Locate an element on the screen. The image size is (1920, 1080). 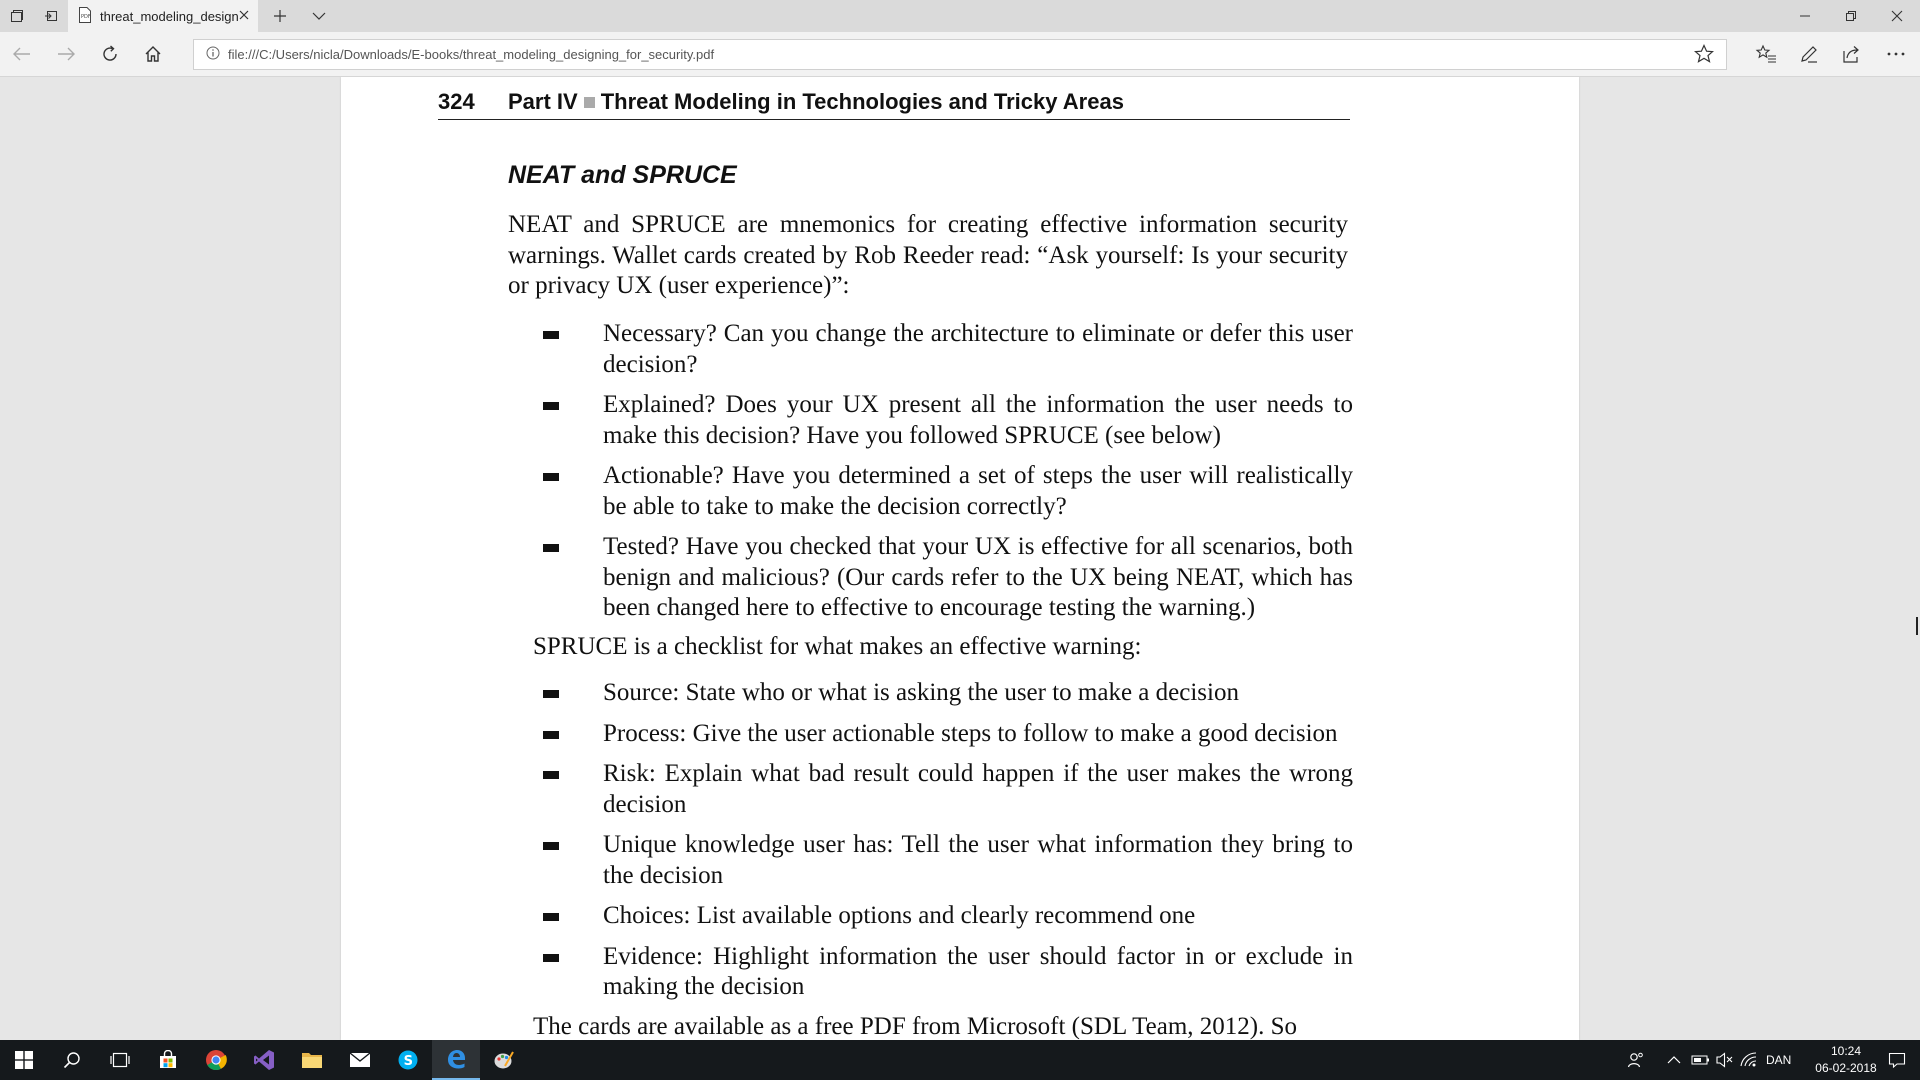
favorites-hub-icon is located at coordinates (1766, 54).